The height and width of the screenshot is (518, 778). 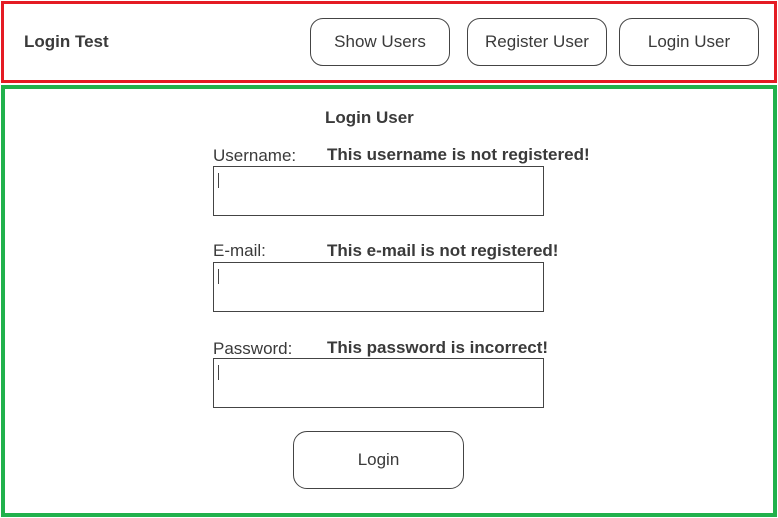 What do you see at coordinates (380, 42) in the screenshot?
I see `show-users-button: Show Users` at bounding box center [380, 42].